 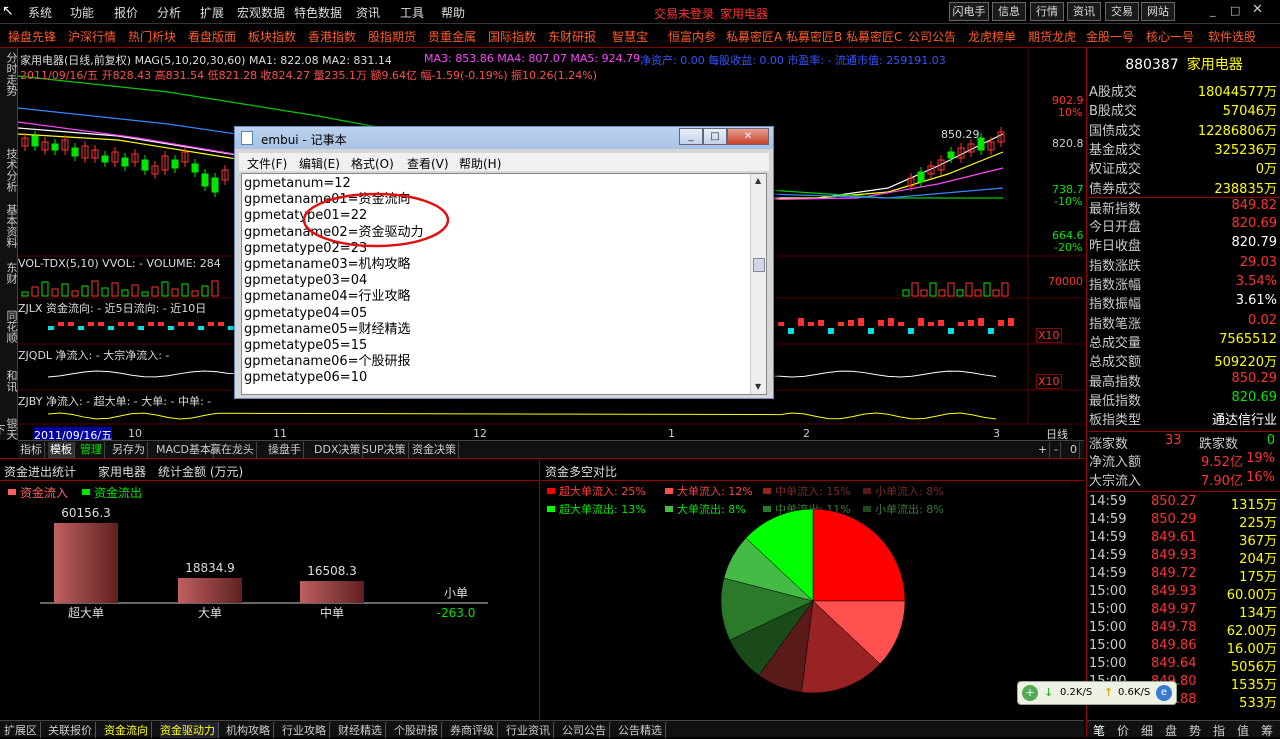 I want to click on notepad-scrollbar: ▲ ▼, so click(x=758, y=284).